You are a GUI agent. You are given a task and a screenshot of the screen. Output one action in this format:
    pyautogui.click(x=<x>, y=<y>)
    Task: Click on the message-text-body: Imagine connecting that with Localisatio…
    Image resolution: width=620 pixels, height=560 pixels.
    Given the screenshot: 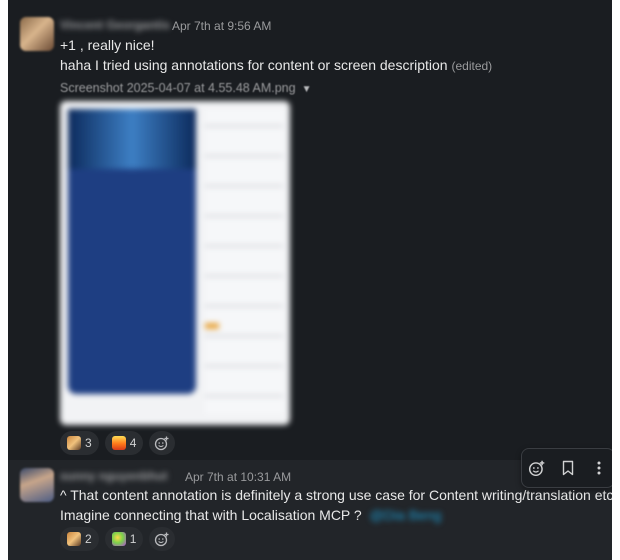 What is the action you would take?
    pyautogui.click(x=211, y=515)
    